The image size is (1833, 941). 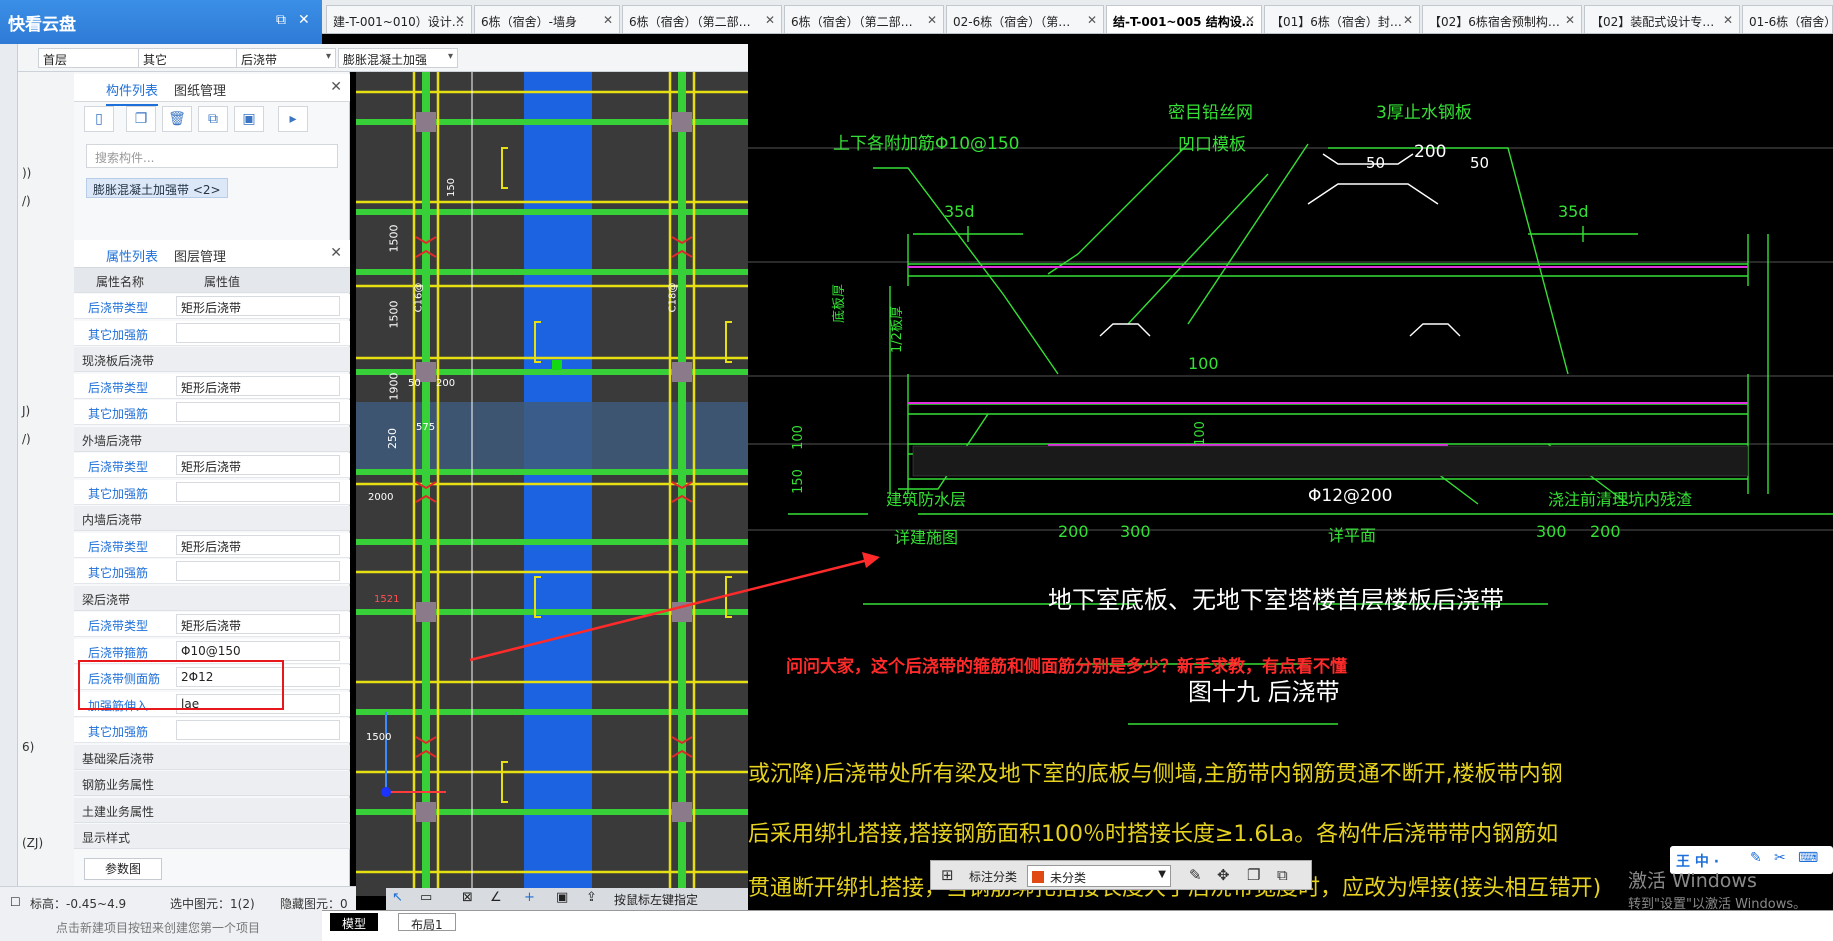 I want to click on floor-select: 首层, so click(x=96, y=58).